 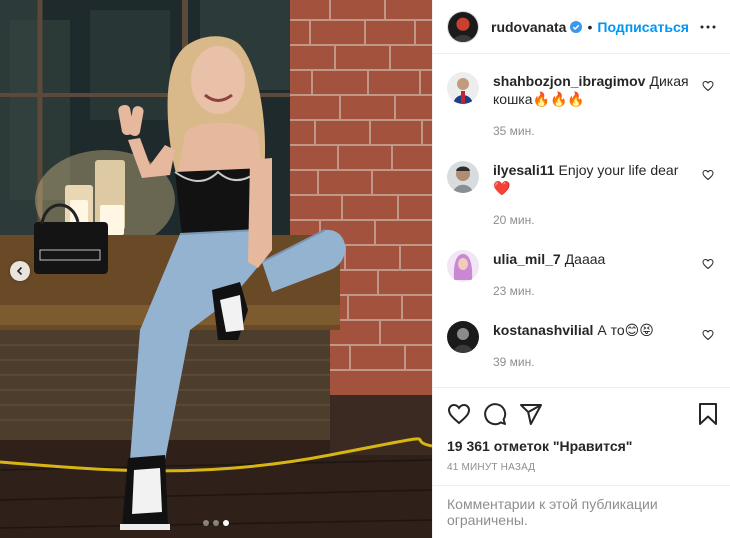 I want to click on post-header: rudovanata • Подписаться, so click(x=581, y=27).